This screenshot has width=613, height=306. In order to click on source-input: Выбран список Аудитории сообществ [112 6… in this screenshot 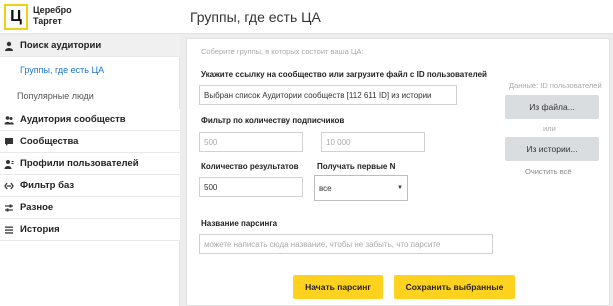, I will do `click(328, 95)`.